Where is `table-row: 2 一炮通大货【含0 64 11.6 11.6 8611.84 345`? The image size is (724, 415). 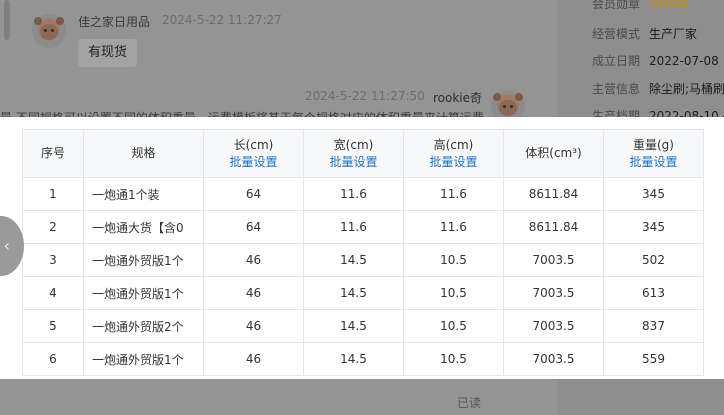 table-row: 2 一炮通大货【含0 64 11.6 11.6 8611.84 345 is located at coordinates (363, 227).